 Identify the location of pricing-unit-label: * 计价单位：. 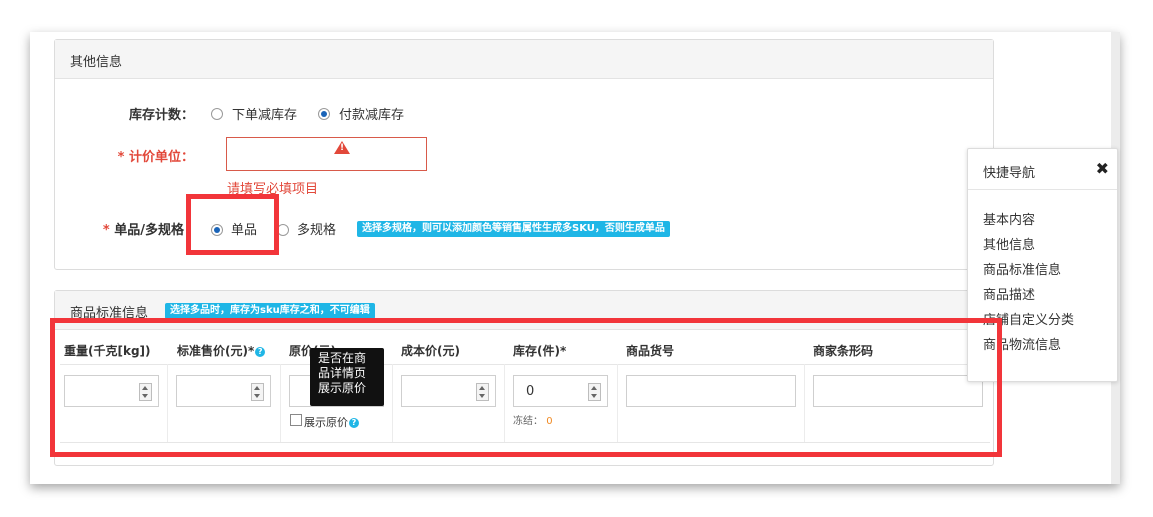
(147, 155).